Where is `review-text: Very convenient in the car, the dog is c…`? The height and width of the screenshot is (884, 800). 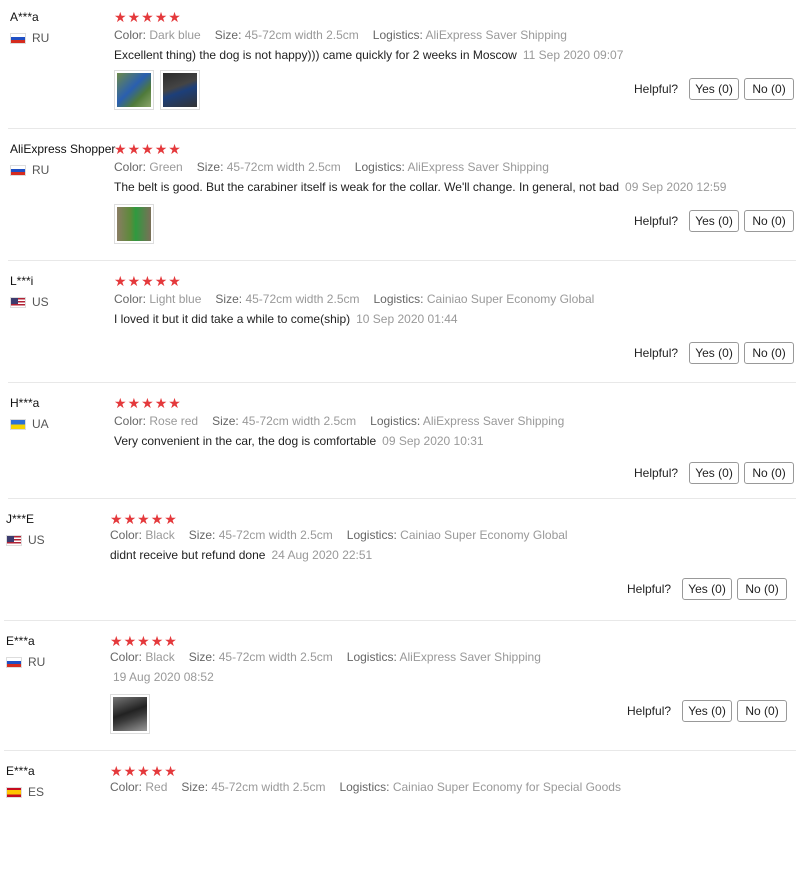 review-text: Very convenient in the car, the dog is c… is located at coordinates (299, 441).